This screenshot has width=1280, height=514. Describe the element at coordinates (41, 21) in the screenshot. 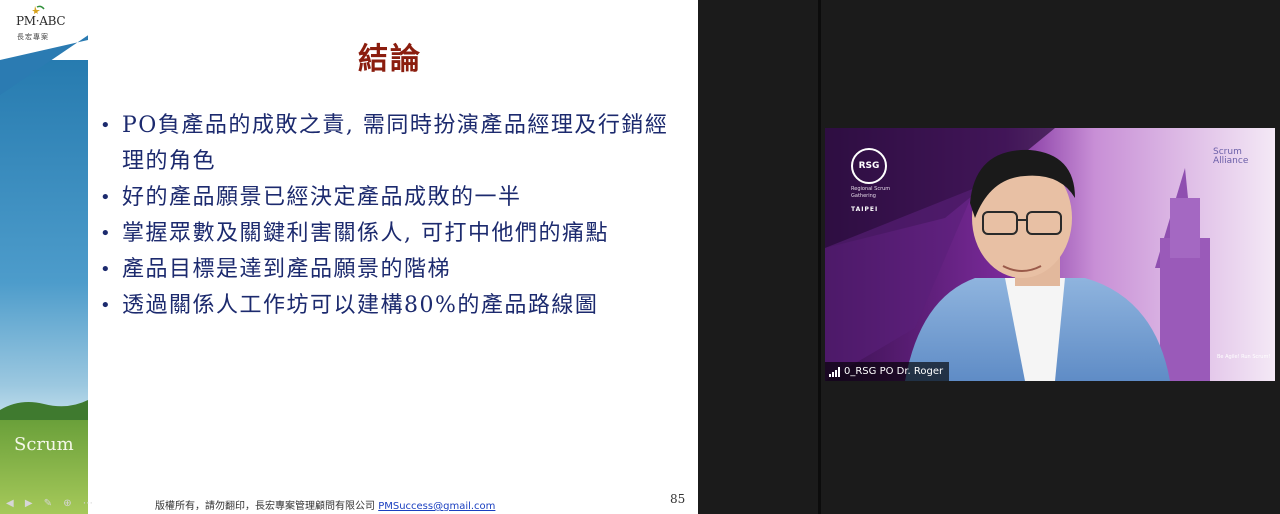

I see `pm-abc-logo: PM·ABC` at that location.